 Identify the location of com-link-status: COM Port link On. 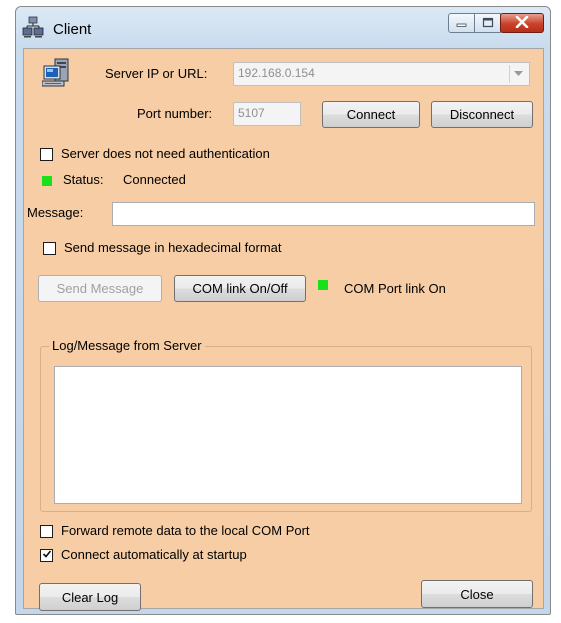
(395, 288).